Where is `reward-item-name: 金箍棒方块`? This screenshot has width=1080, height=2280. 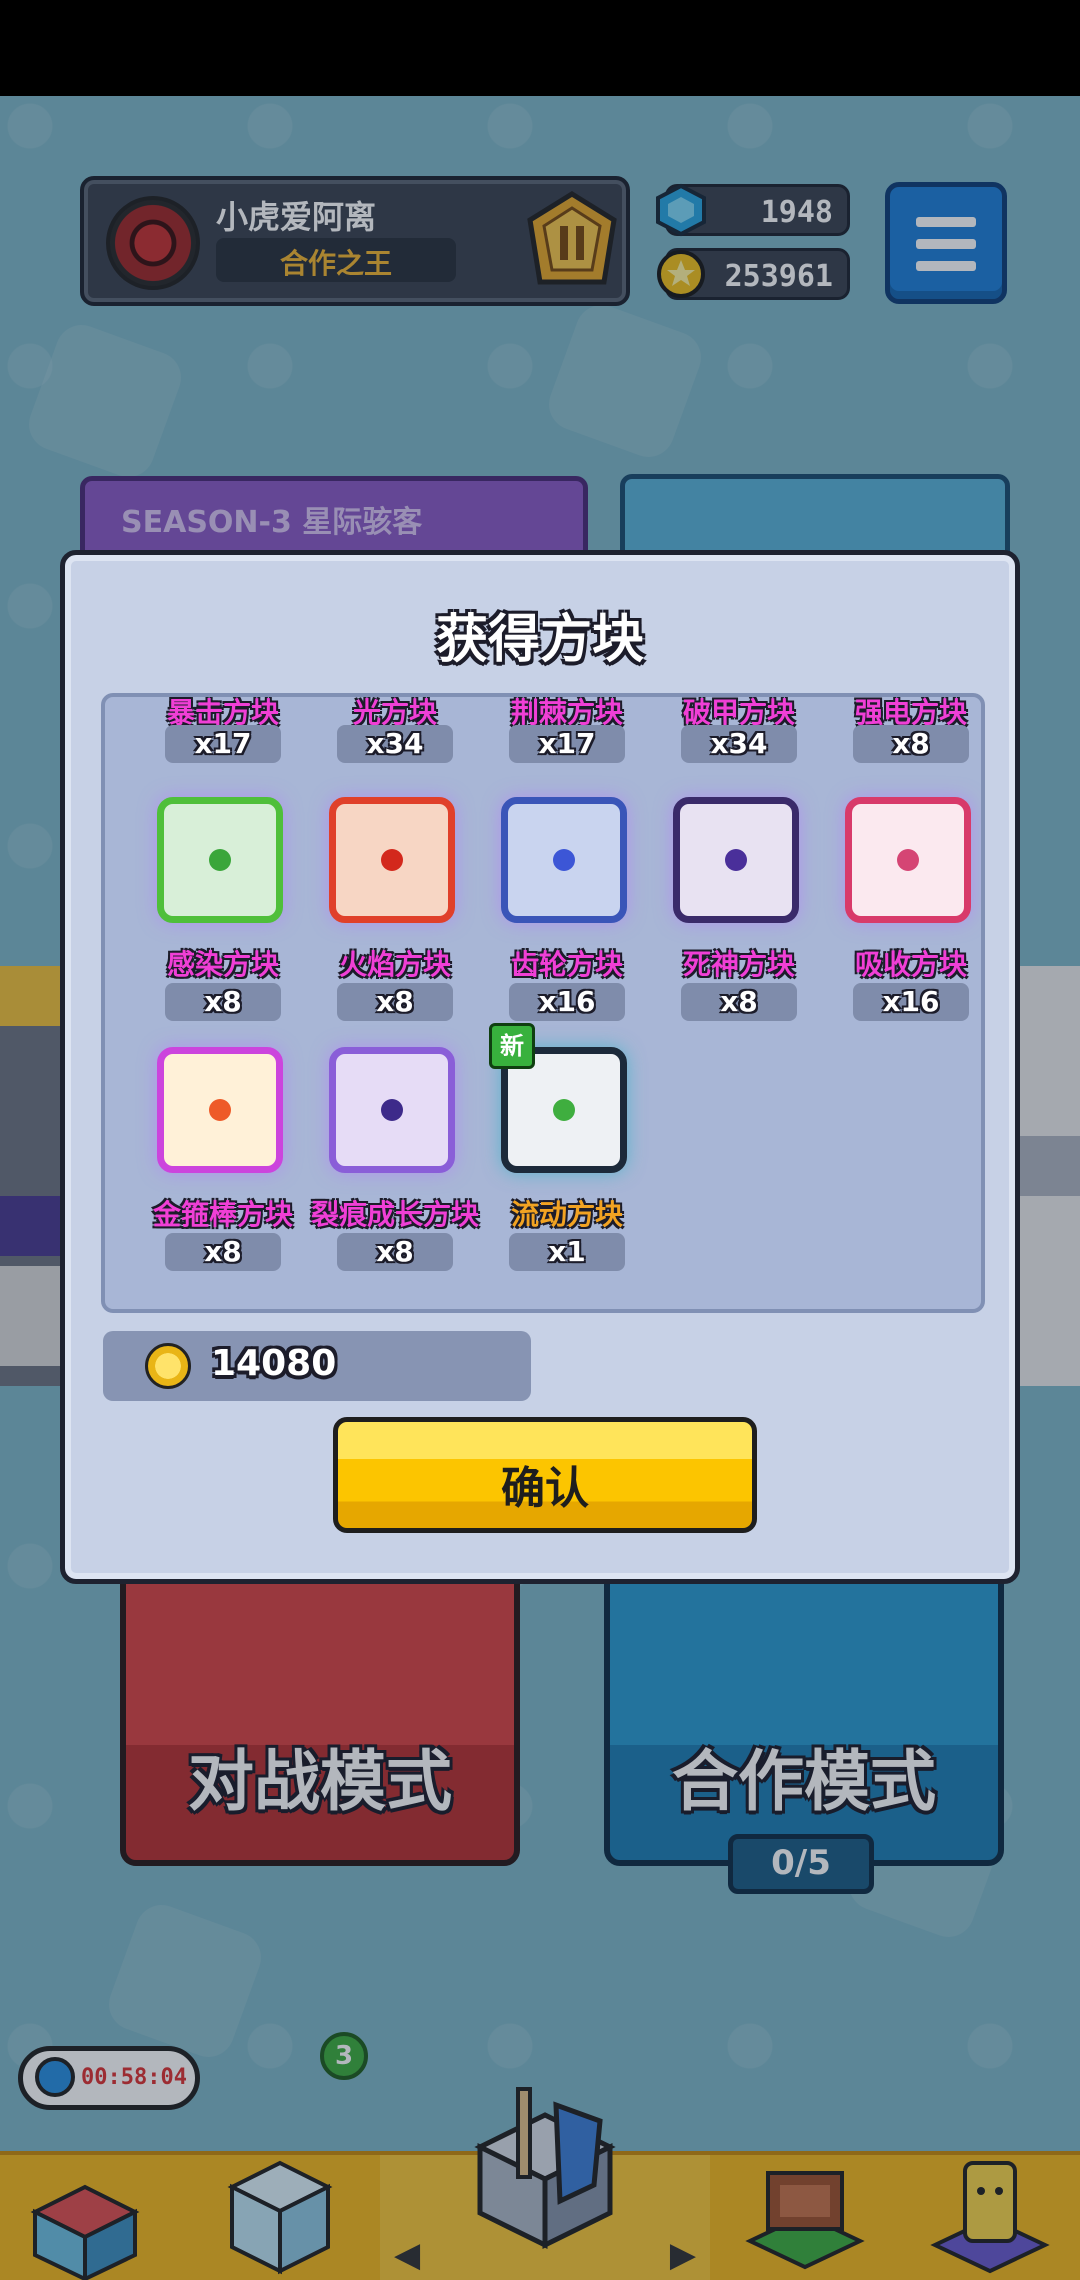
reward-item-name: 金箍棒方块 is located at coordinates (222, 1214).